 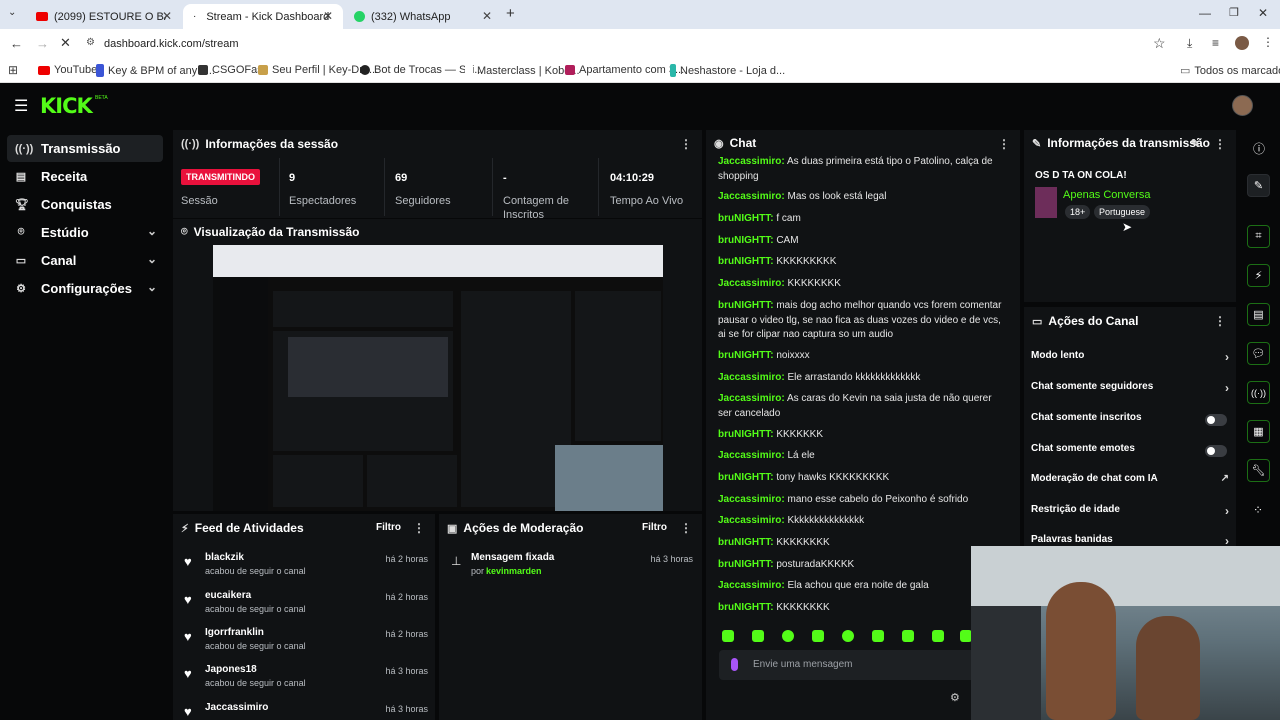 I want to click on action-chat-emotes: Chat somente emotes, so click(x=1130, y=452).